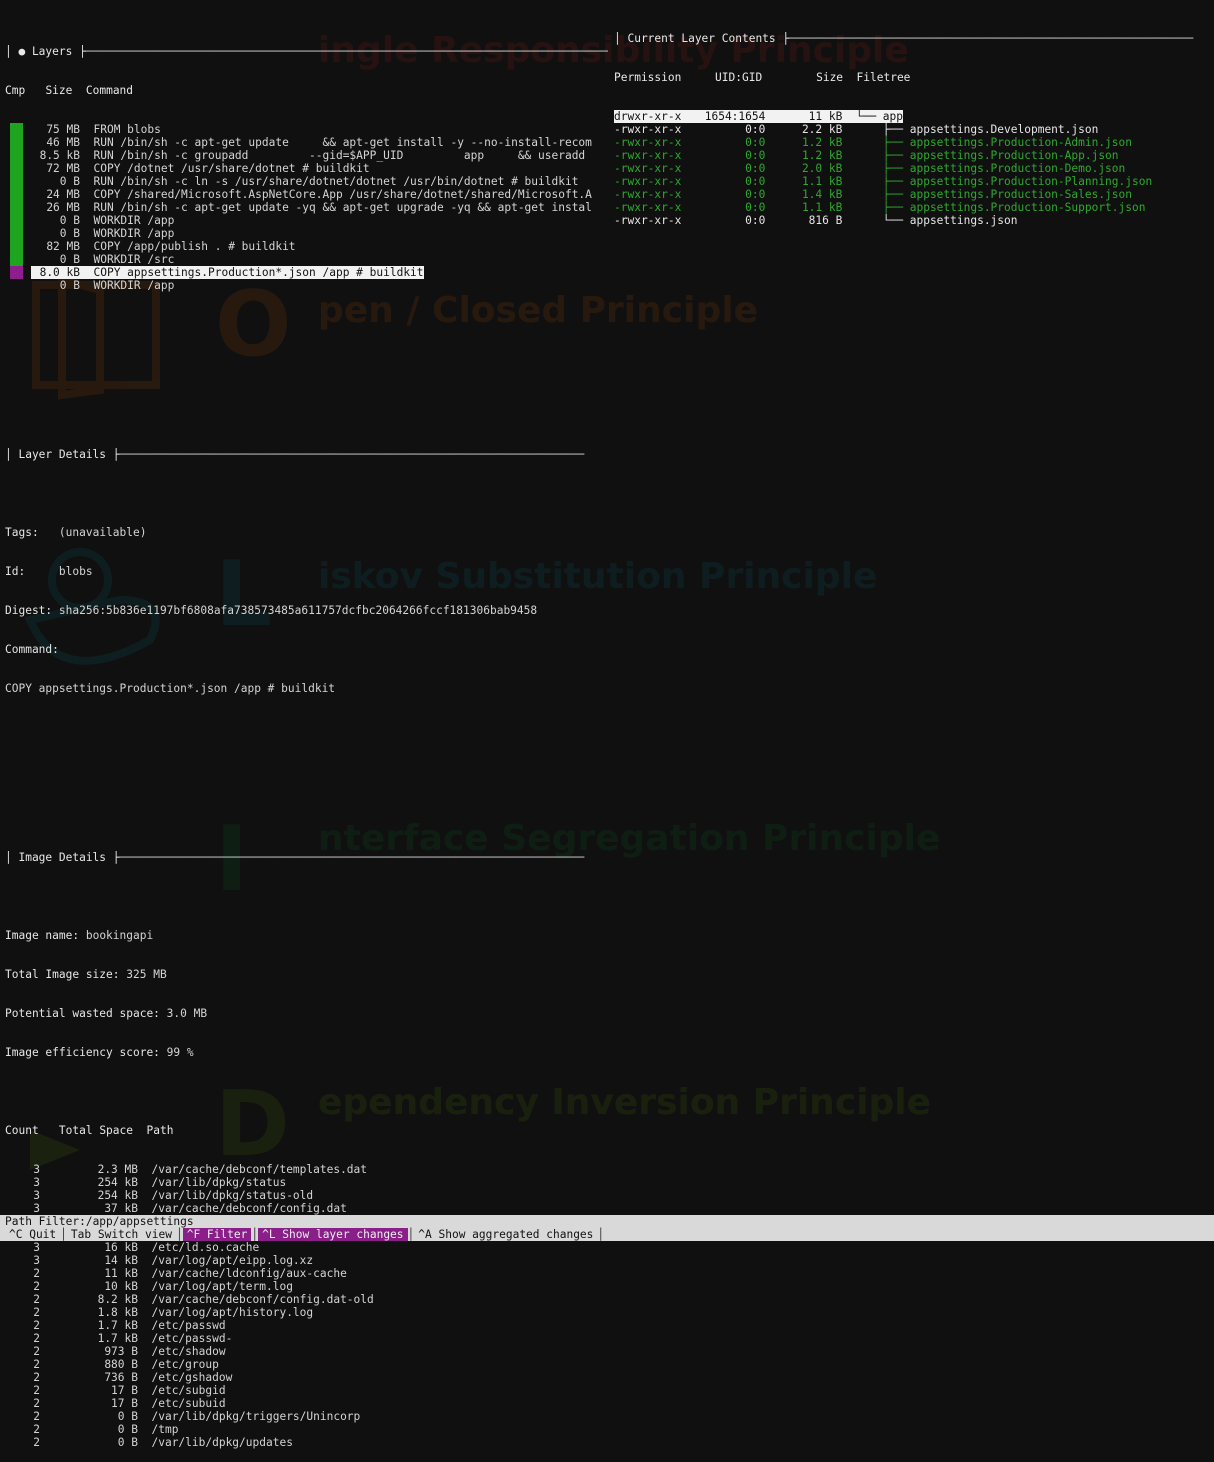 Image resolution: width=1214 pixels, height=1462 pixels. I want to click on layer-row: 0 B WORKDIR /src, so click(306, 259).